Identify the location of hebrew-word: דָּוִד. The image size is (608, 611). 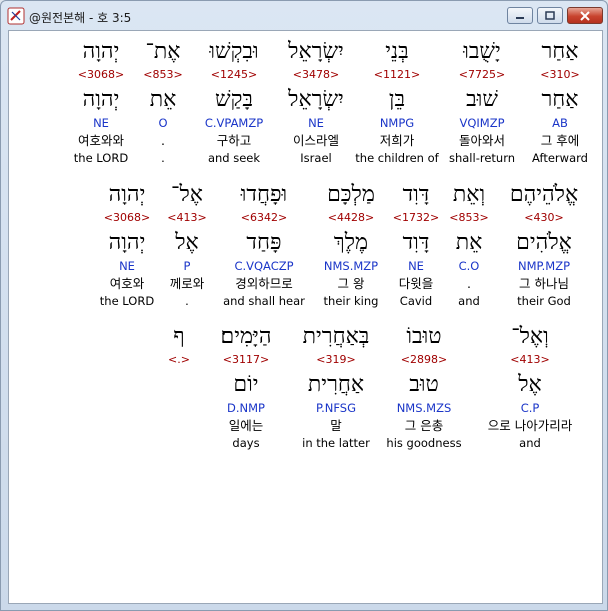
(416, 194).